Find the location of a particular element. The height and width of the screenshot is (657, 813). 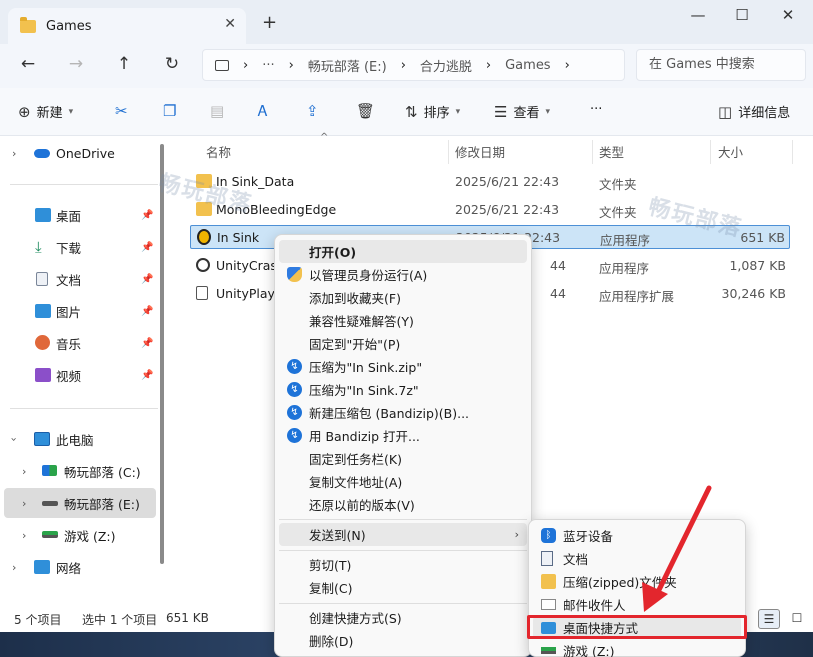

file-row: In Sink_Data 2025/6/21 22:43 文件夹 is located at coordinates (490, 182).